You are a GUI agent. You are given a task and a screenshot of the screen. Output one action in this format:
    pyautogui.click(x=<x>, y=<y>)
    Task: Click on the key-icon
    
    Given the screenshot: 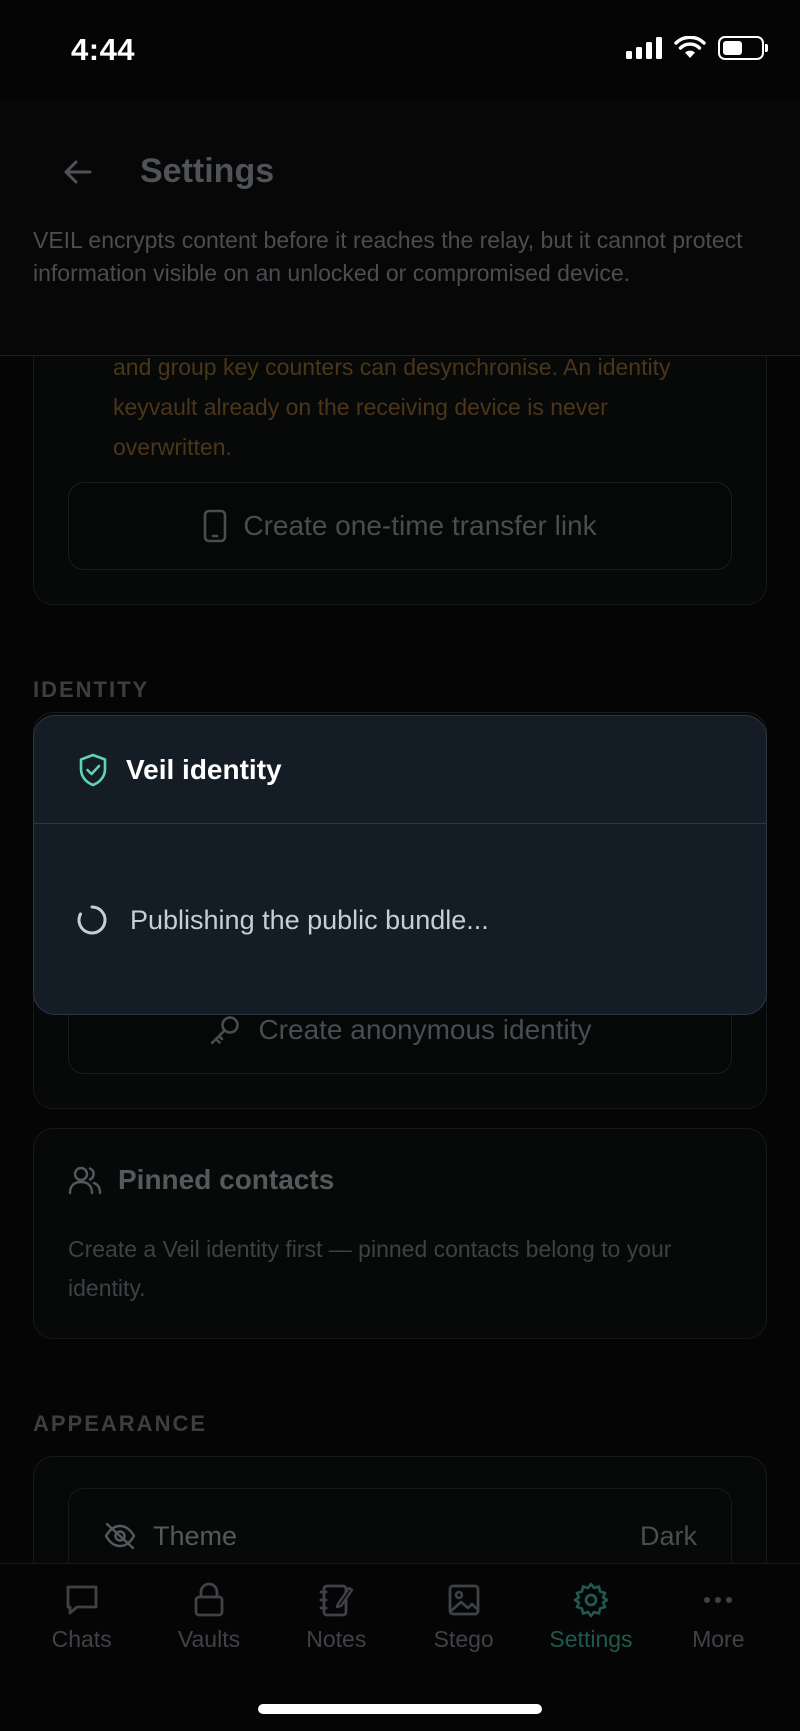 What is the action you would take?
    pyautogui.click(x=225, y=1030)
    